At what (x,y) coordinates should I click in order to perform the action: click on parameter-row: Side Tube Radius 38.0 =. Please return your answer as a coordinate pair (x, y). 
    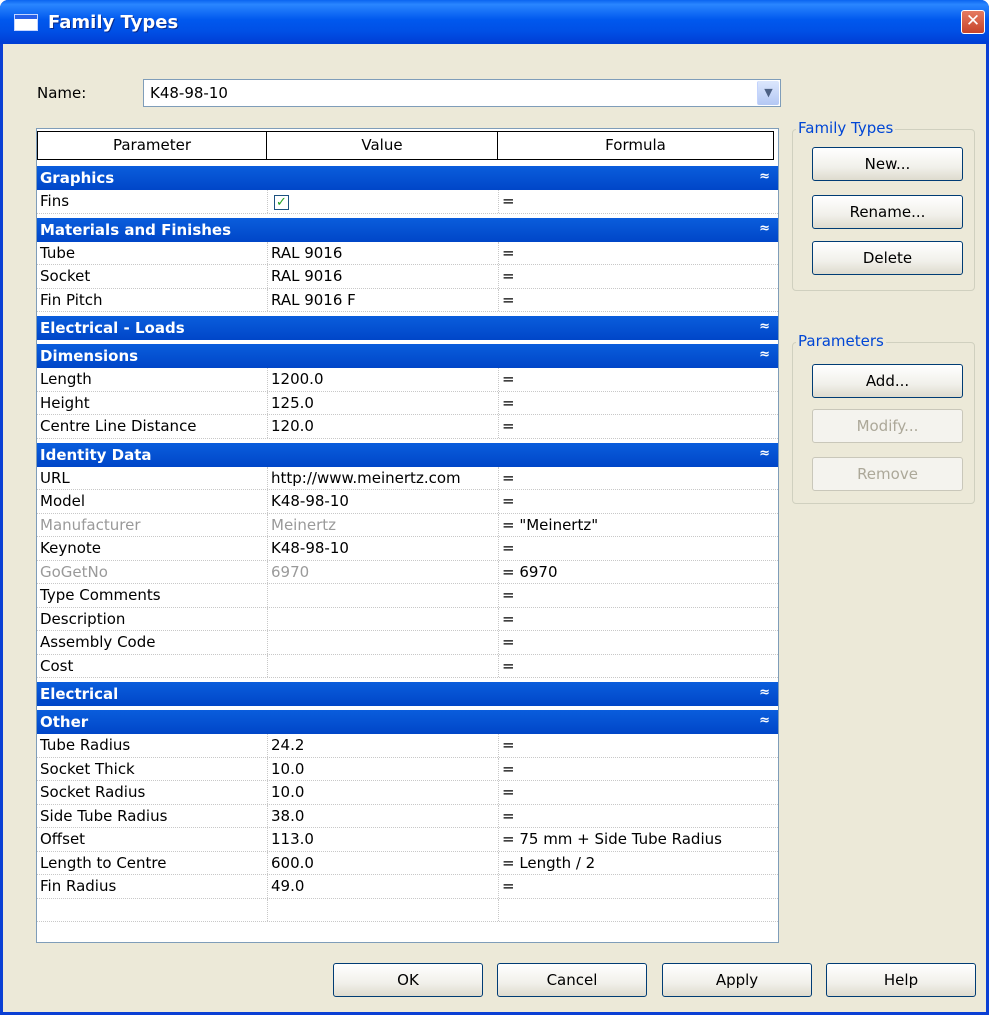
    Looking at the image, I should click on (407, 816).